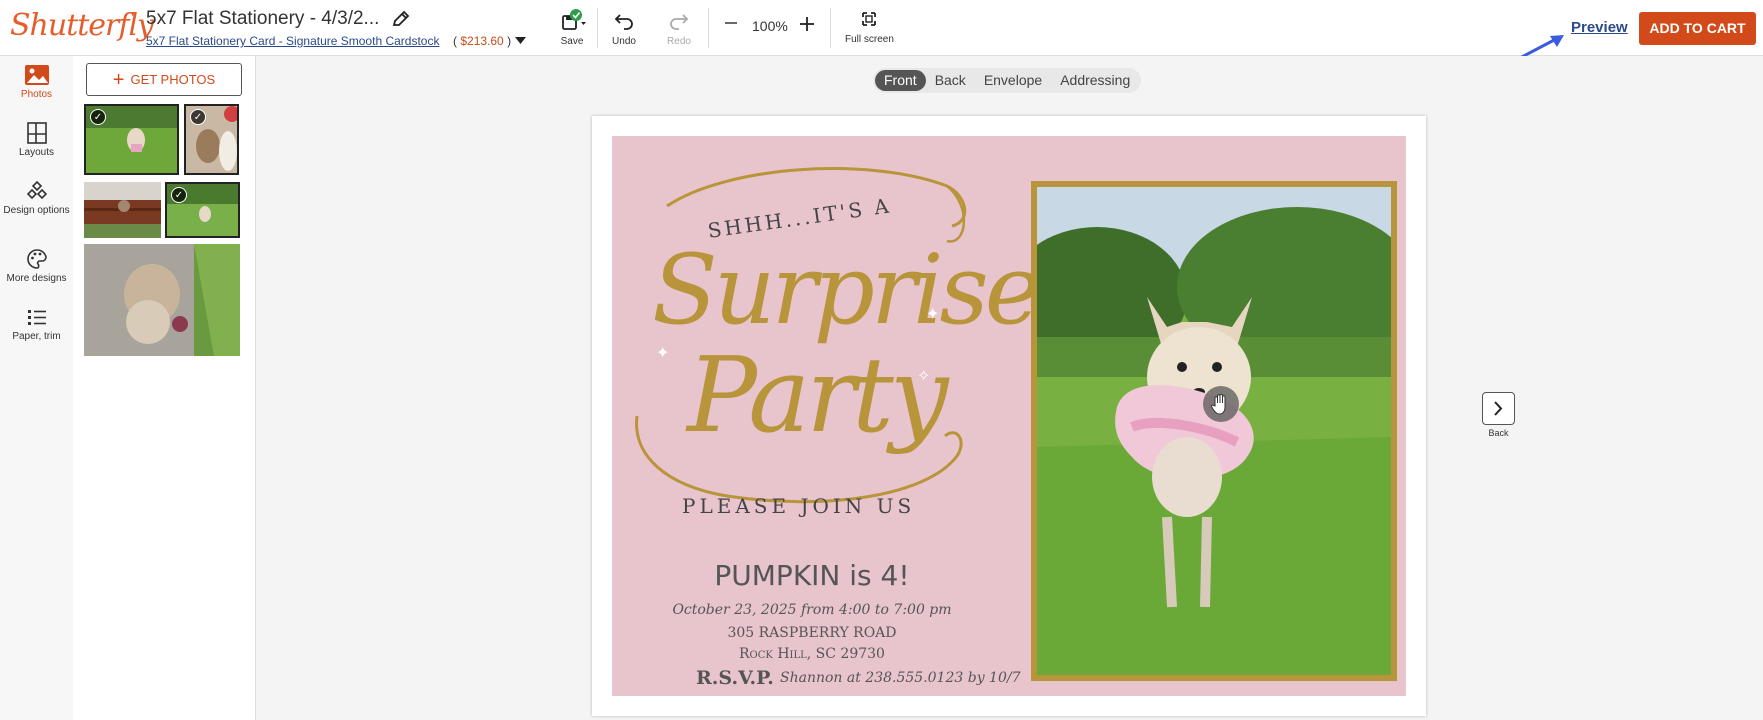  I want to click on rail-label-photos: Photos, so click(36, 94).